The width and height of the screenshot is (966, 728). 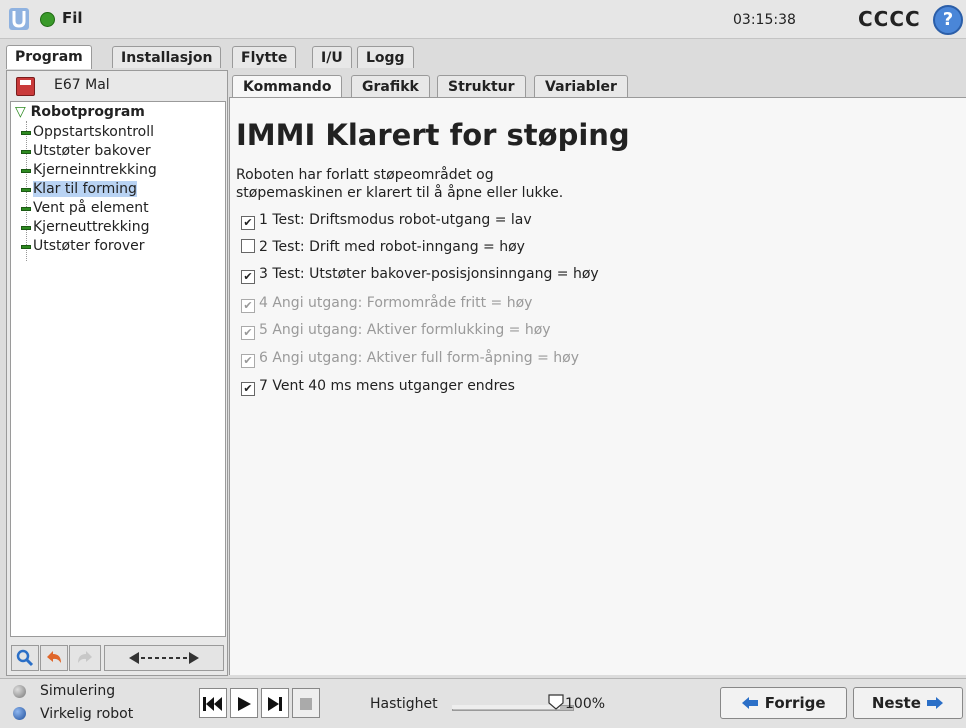 I want to click on next-button: Neste, so click(x=908, y=703).